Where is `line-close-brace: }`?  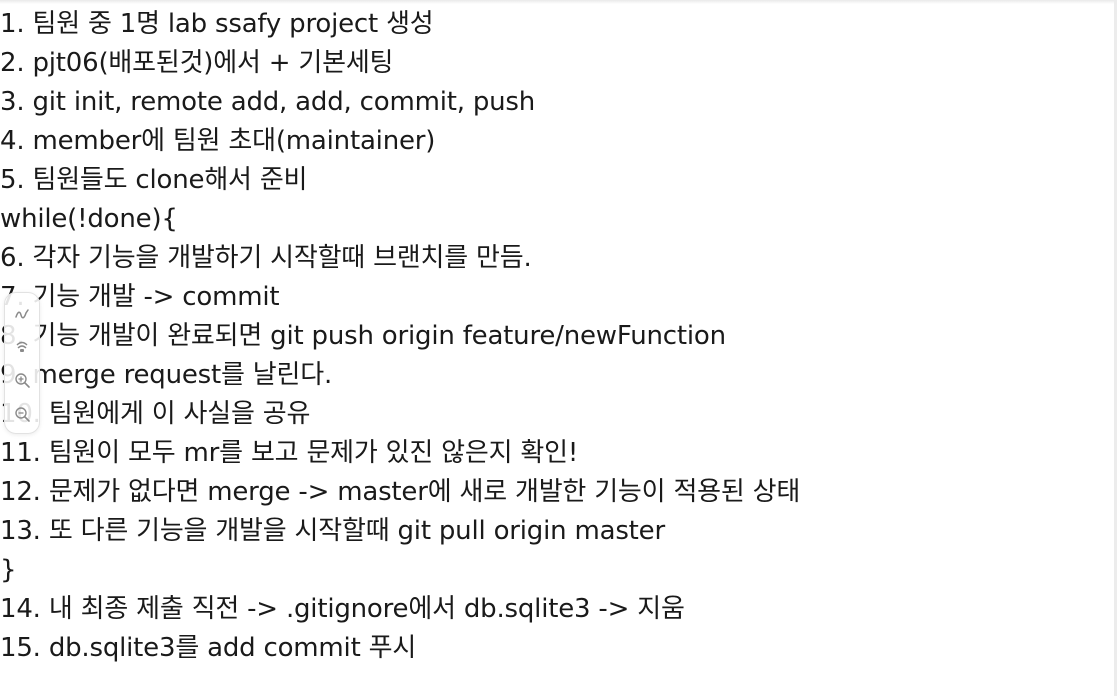
line-close-brace: } is located at coordinates (8, 570).